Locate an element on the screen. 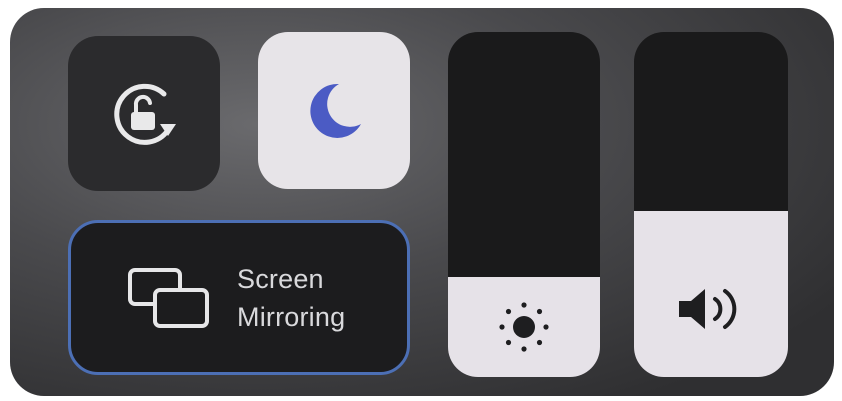 This screenshot has height=401, width=842. do-not-disturb-button is located at coordinates (334, 110).